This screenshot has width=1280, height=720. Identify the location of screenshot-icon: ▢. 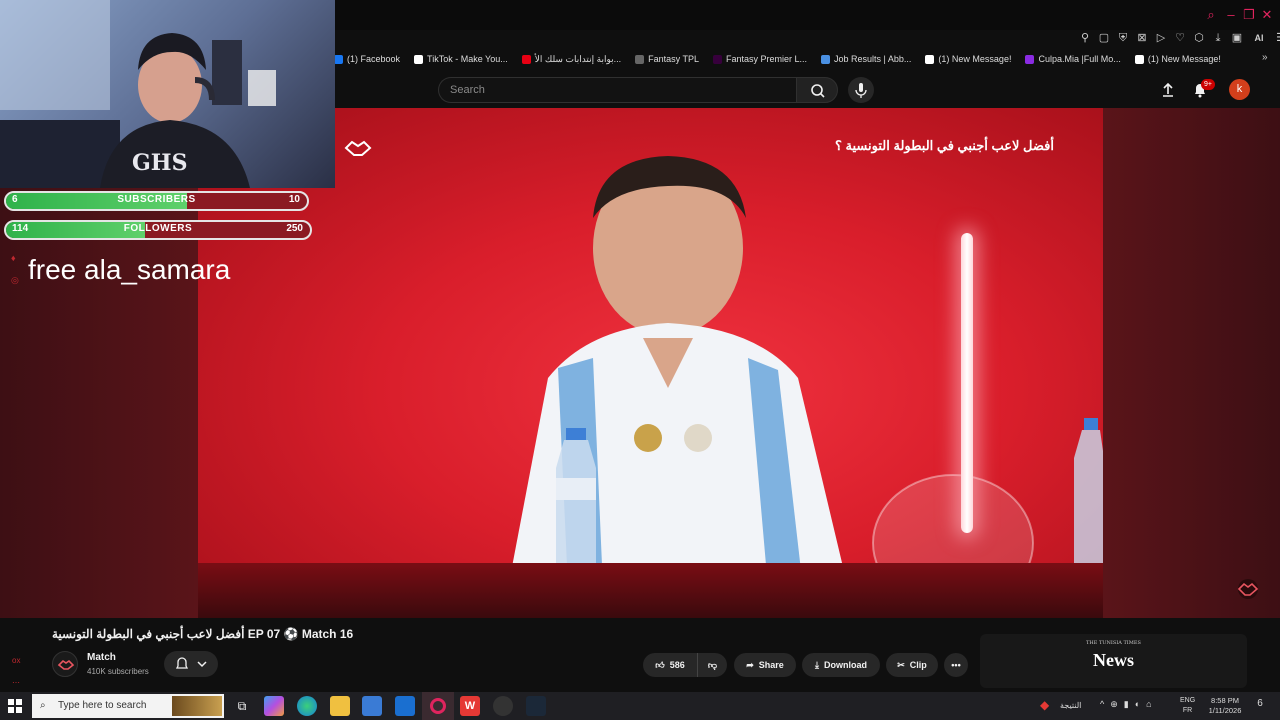
(1104, 38).